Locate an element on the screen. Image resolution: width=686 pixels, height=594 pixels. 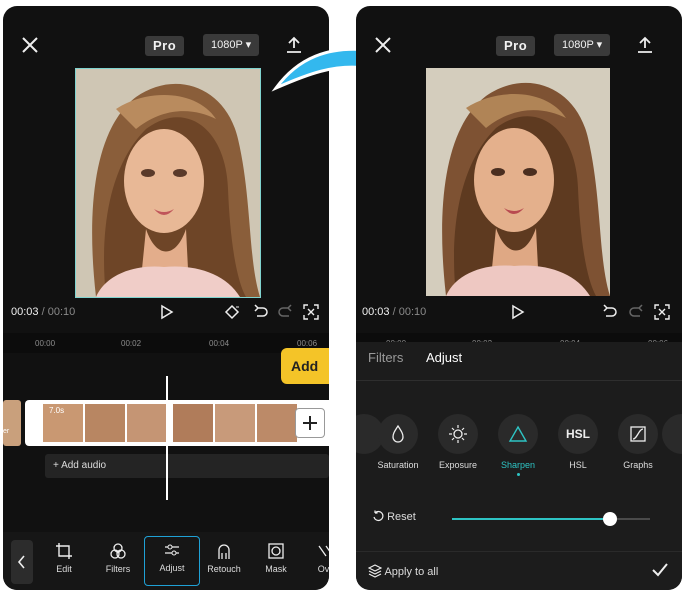
hsl-icon: HSL is located at coordinates (578, 434).